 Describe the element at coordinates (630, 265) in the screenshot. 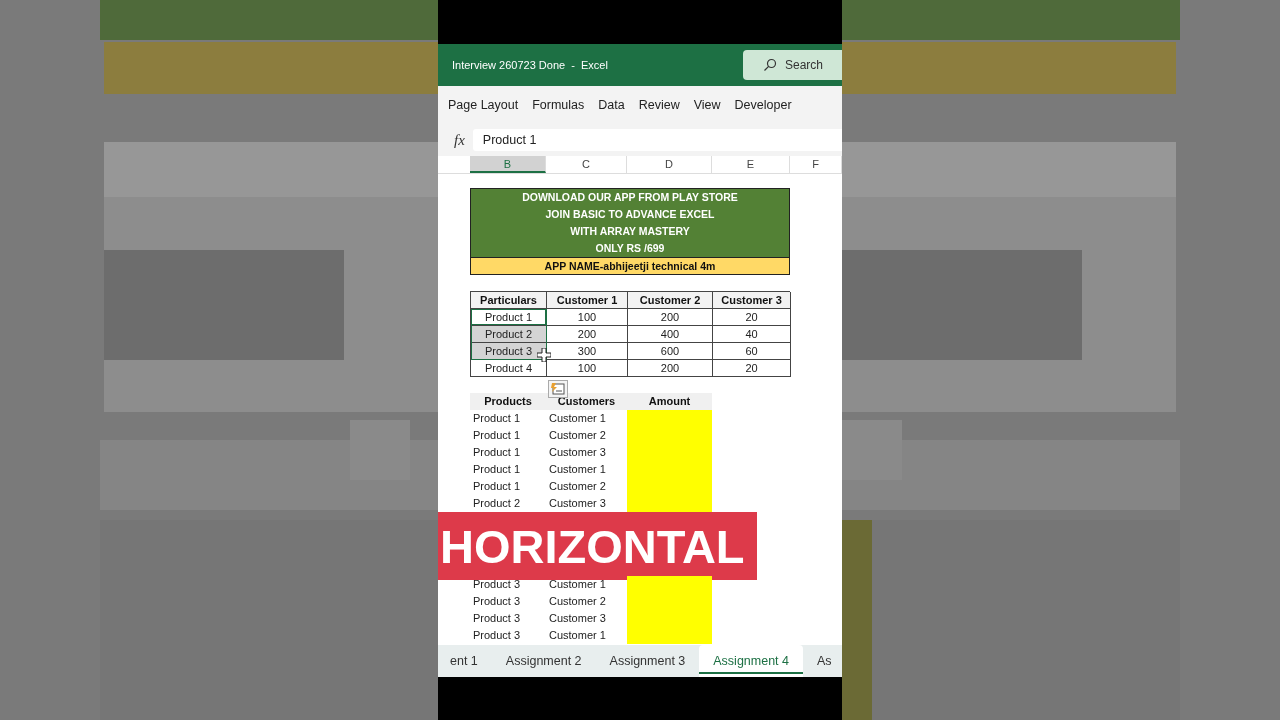

I see `app-name: APP NAME-abhijeetji technical 4m` at that location.